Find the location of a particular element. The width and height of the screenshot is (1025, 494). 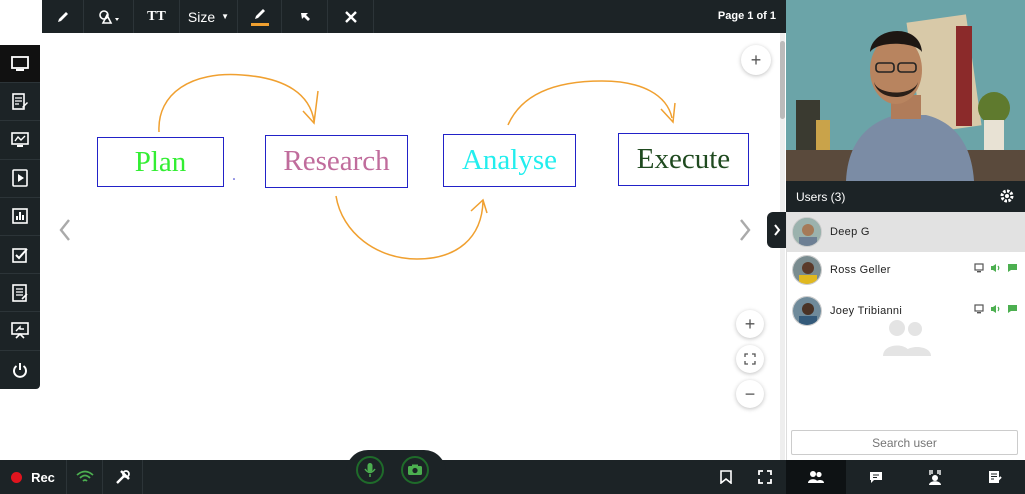

caret-down-icon: ▼ is located at coordinates (225, 16).